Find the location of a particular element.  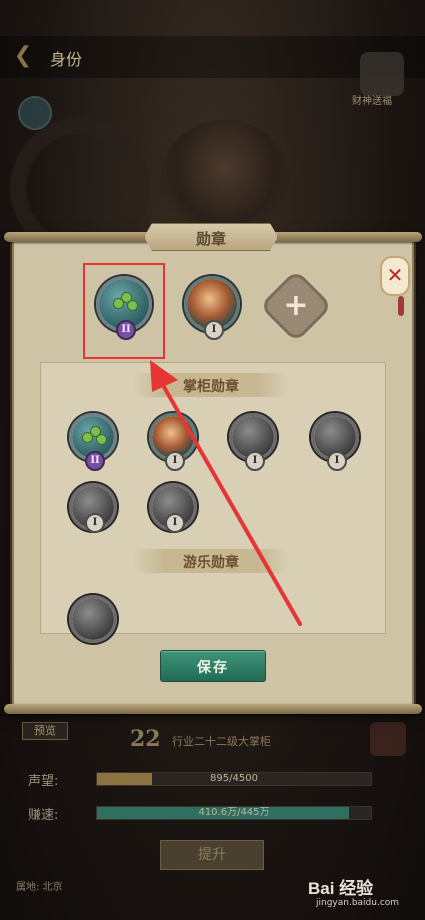

rank-medal: II is located at coordinates (95, 461).